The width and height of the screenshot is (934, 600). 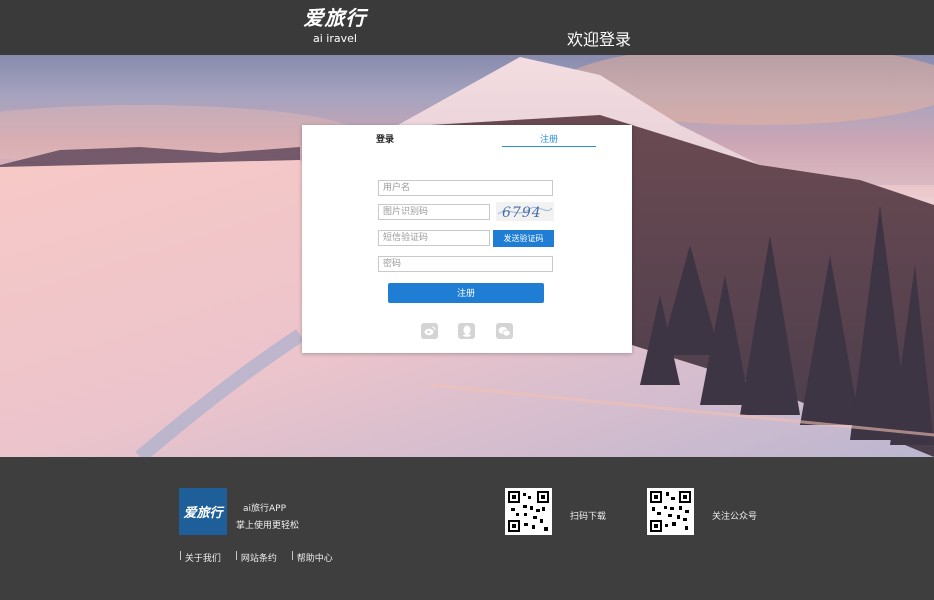 What do you see at coordinates (265, 509) in the screenshot?
I see `app-name: ai旅行APP` at bounding box center [265, 509].